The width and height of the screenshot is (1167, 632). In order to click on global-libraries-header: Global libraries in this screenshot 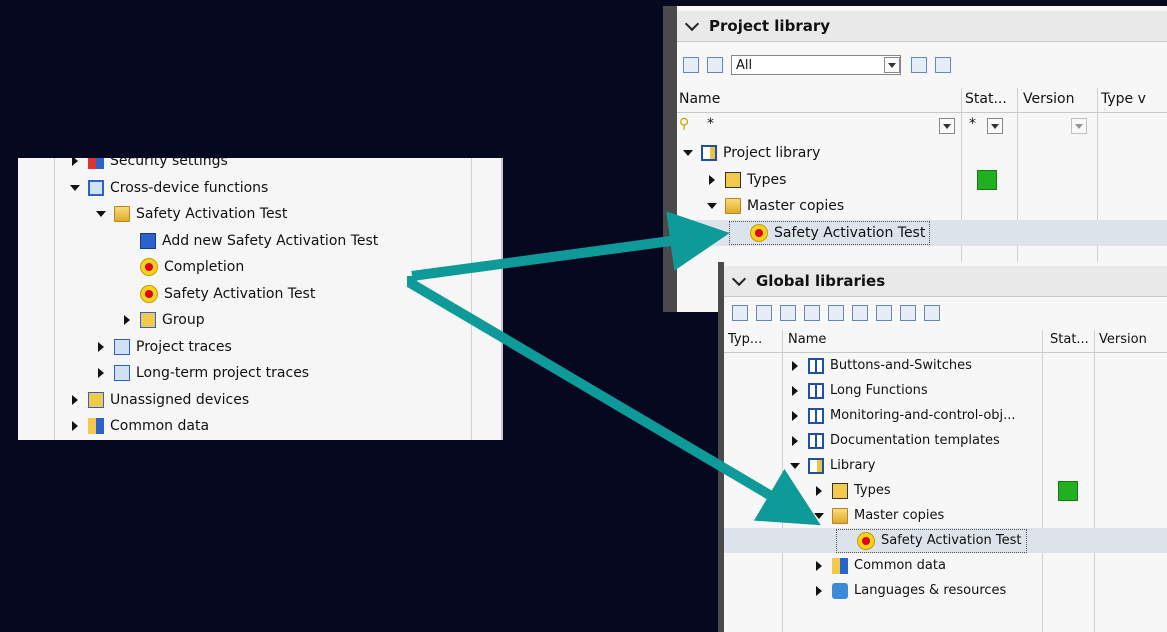, I will do `click(945, 281)`.